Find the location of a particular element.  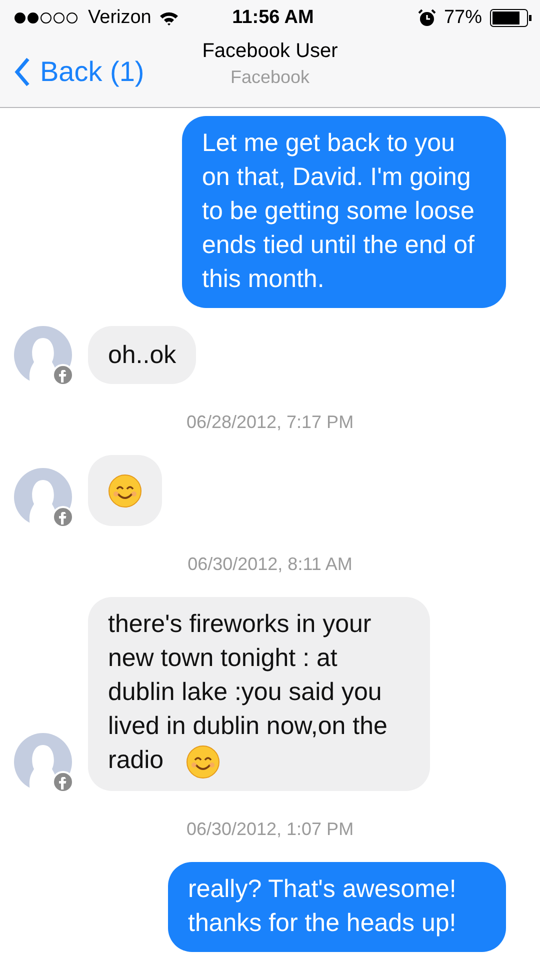

sent-message: really? That's awesome! thanks for the heads up! is located at coordinates (337, 907).